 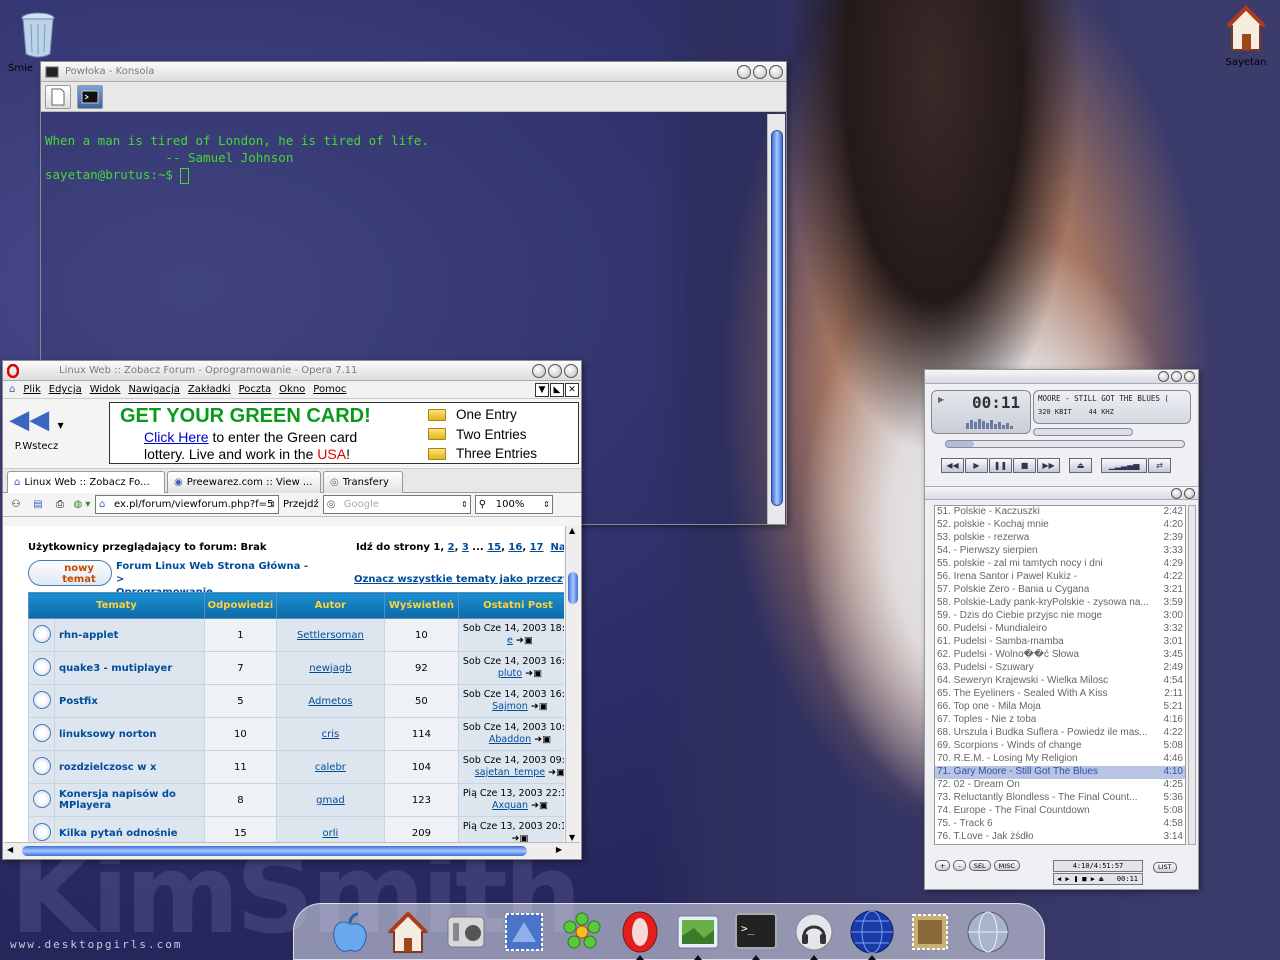 What do you see at coordinates (70, 573) in the screenshot?
I see `new-topic-button: nowy temat` at bounding box center [70, 573].